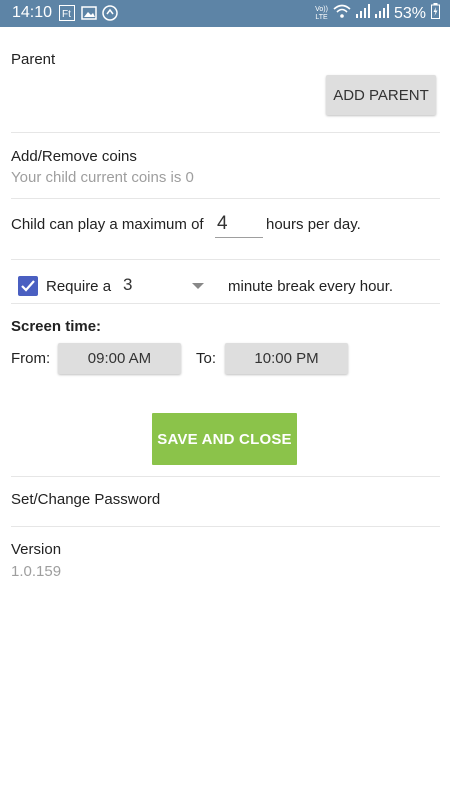 This screenshot has height=800, width=450. I want to click on add-parent-button: ADD PARENT, so click(381, 95).